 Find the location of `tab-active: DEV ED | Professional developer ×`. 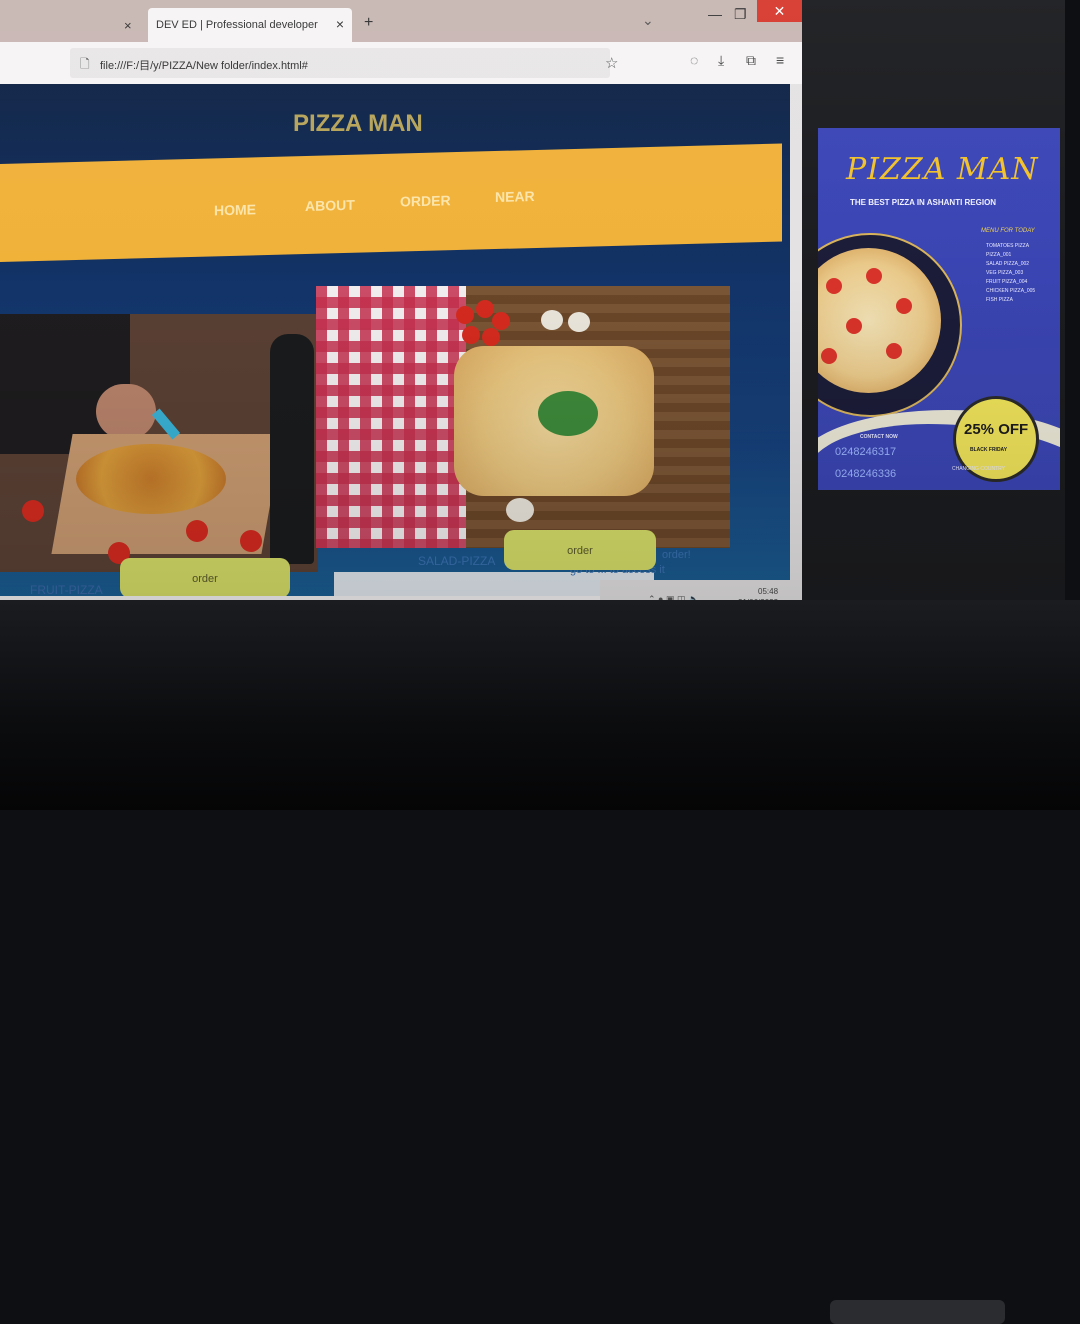

tab-active: DEV ED | Professional developer × is located at coordinates (250, 25).